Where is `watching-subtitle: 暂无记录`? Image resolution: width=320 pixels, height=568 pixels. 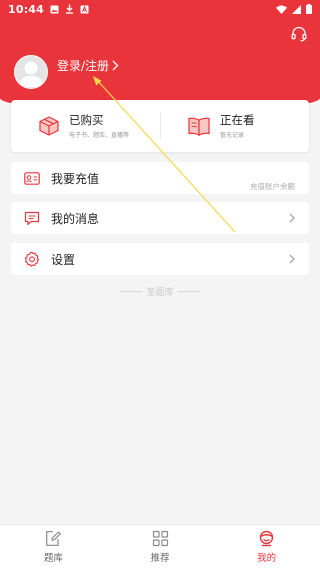
watching-subtitle: 暂无记录 is located at coordinates (232, 135).